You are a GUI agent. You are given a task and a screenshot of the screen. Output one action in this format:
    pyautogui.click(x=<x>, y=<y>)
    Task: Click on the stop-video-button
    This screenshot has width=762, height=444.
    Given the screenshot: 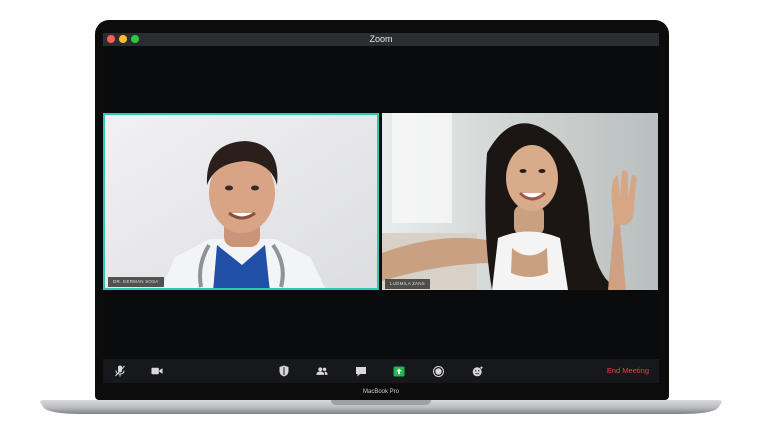 What is the action you would take?
    pyautogui.click(x=157, y=371)
    